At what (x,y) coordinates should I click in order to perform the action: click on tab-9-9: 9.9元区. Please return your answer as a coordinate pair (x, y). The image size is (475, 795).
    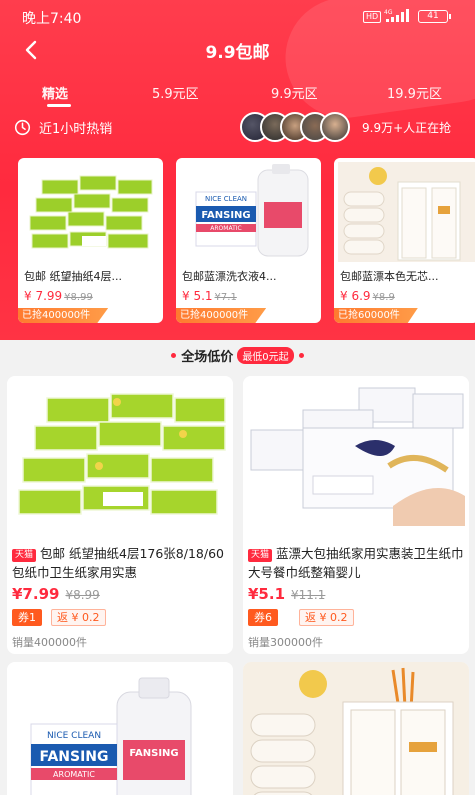
    Looking at the image, I should click on (294, 92).